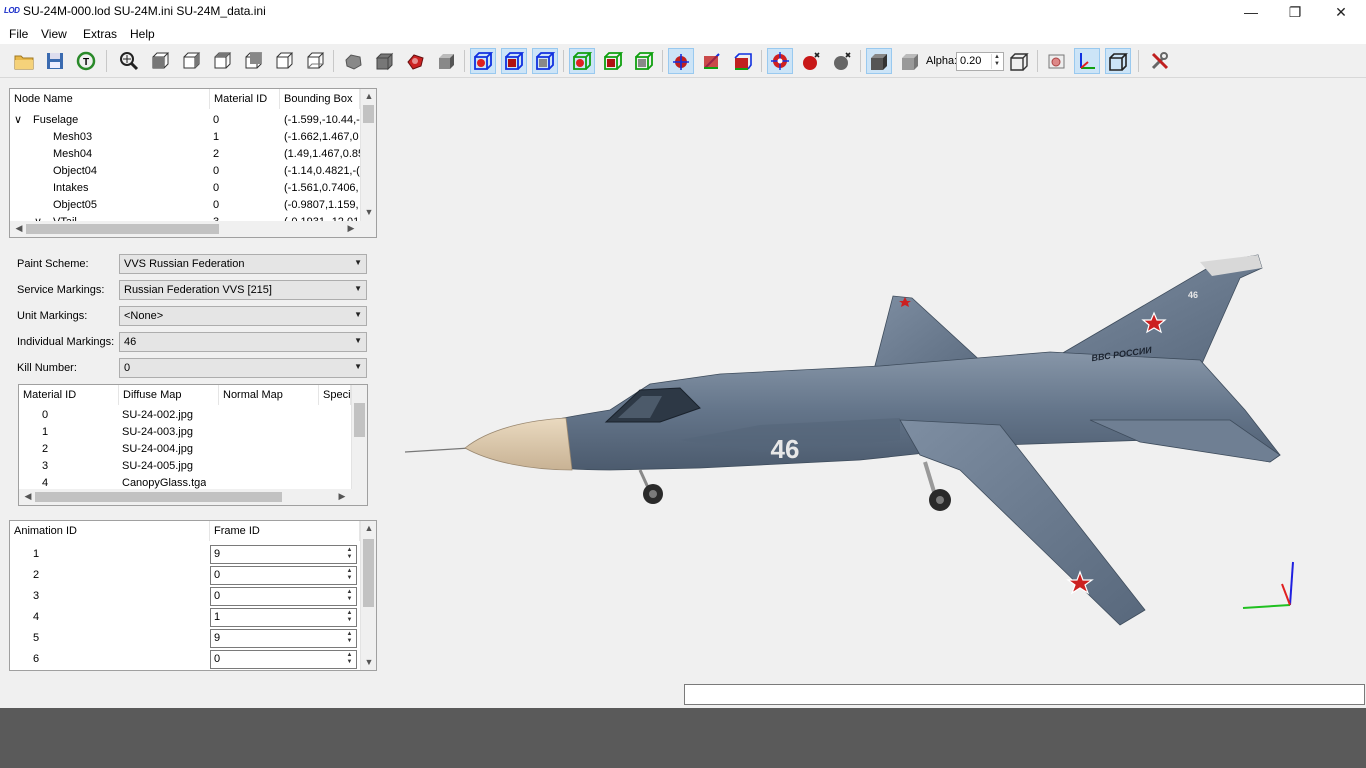 This screenshot has width=1366, height=768. I want to click on node-bbox: (-1.662,1.467,0, so click(321, 137).